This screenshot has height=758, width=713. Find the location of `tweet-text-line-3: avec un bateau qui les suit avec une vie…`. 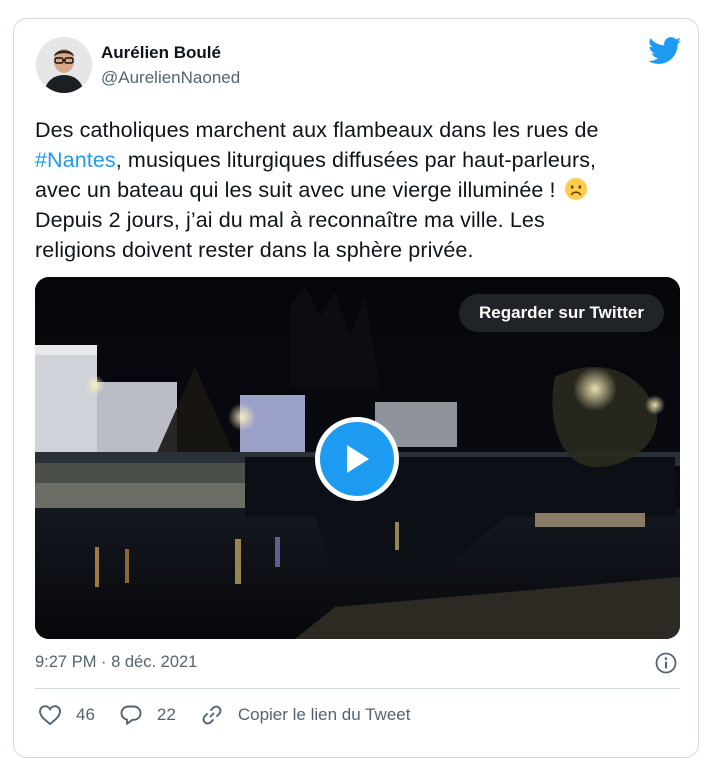

tweet-text-line-3: avec un bateau qui les suit avec une vie… is located at coordinates (360, 190).